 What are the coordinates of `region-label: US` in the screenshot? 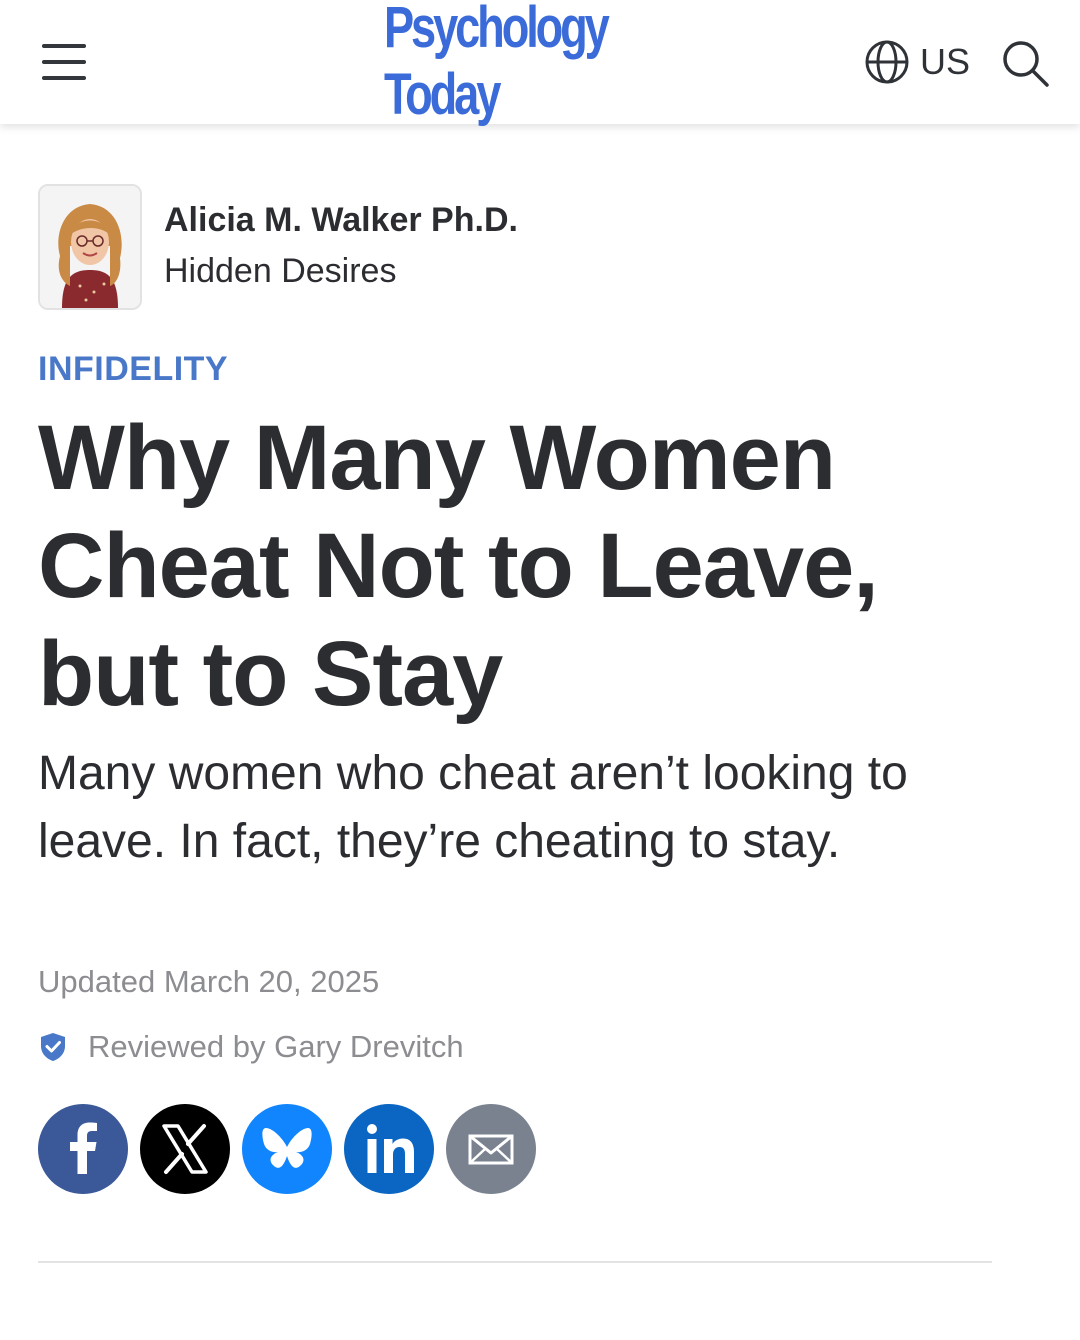 It's located at (945, 61).